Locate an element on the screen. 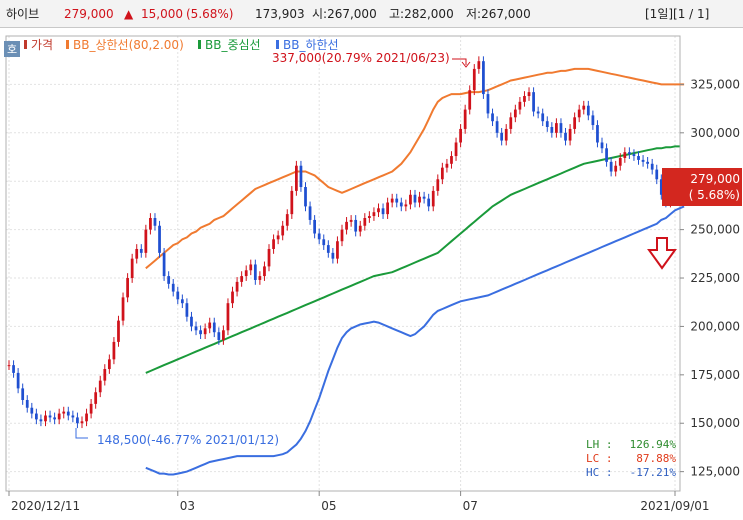 This screenshot has width=743, height=520. x-tick-label: 2021/09/01 is located at coordinates (674, 506).